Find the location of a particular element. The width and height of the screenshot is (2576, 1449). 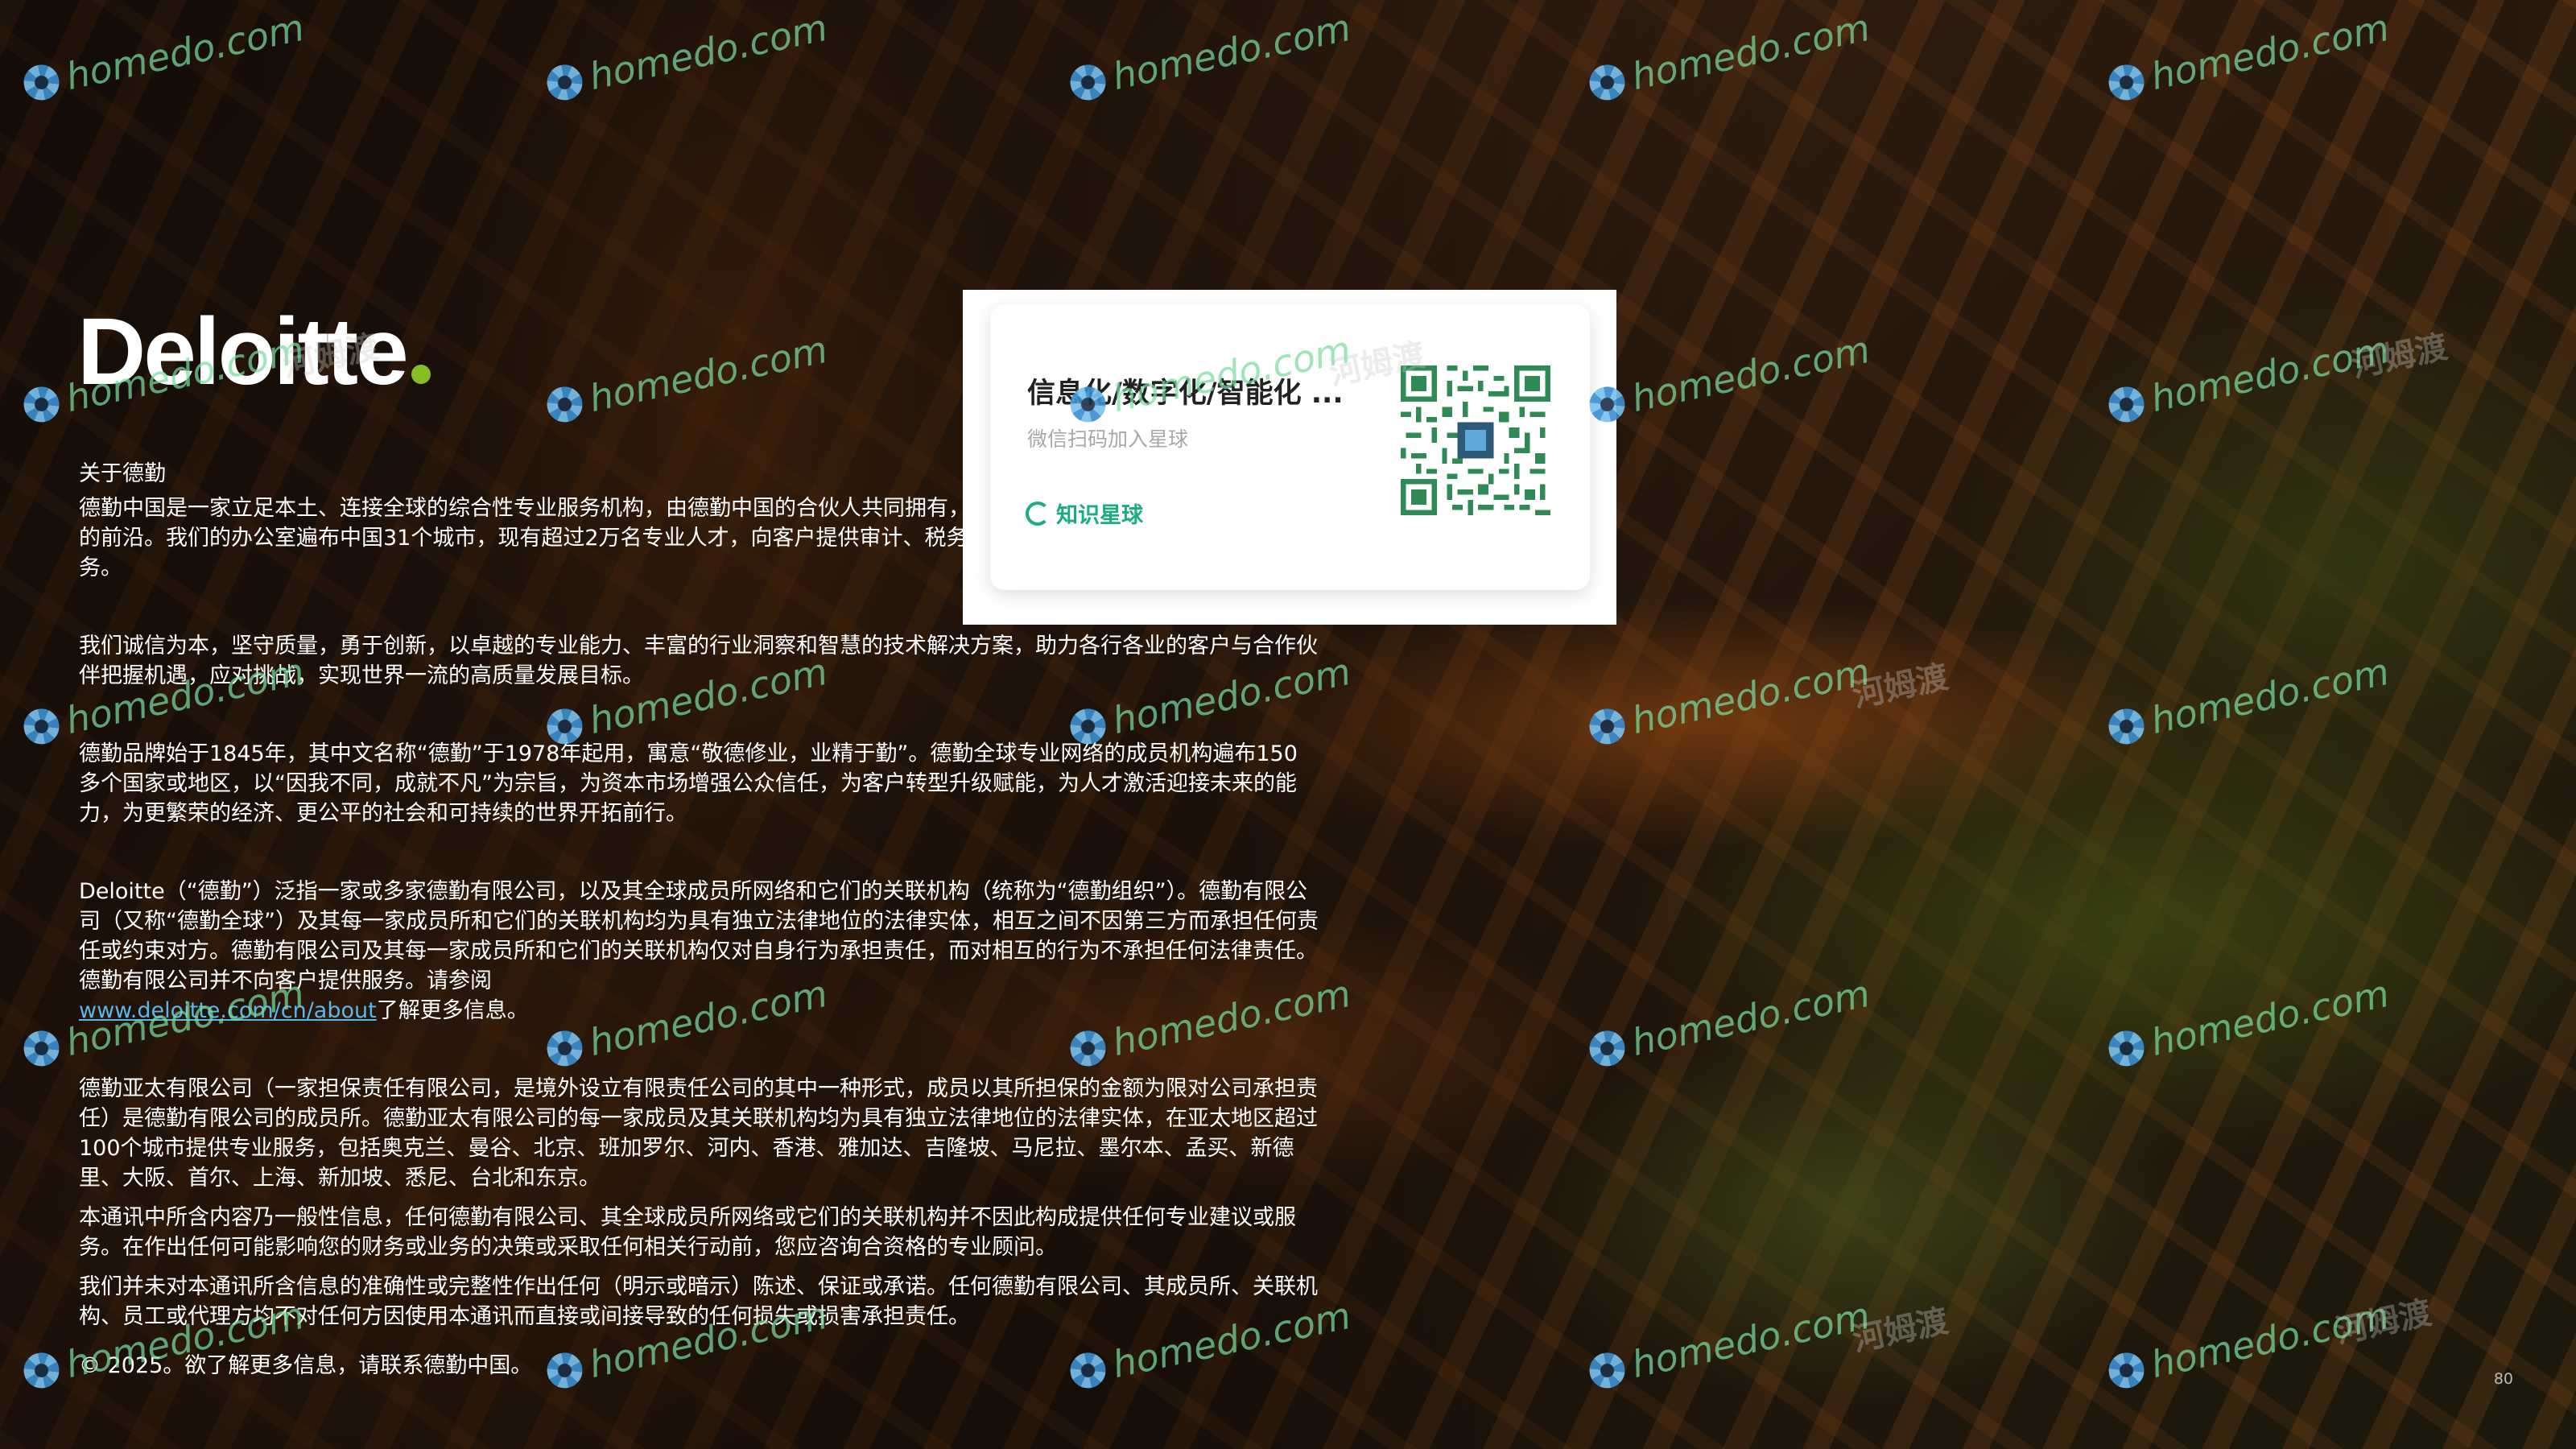

deloitte-about-link: www.deloitte.com/cn/about is located at coordinates (228, 1010).